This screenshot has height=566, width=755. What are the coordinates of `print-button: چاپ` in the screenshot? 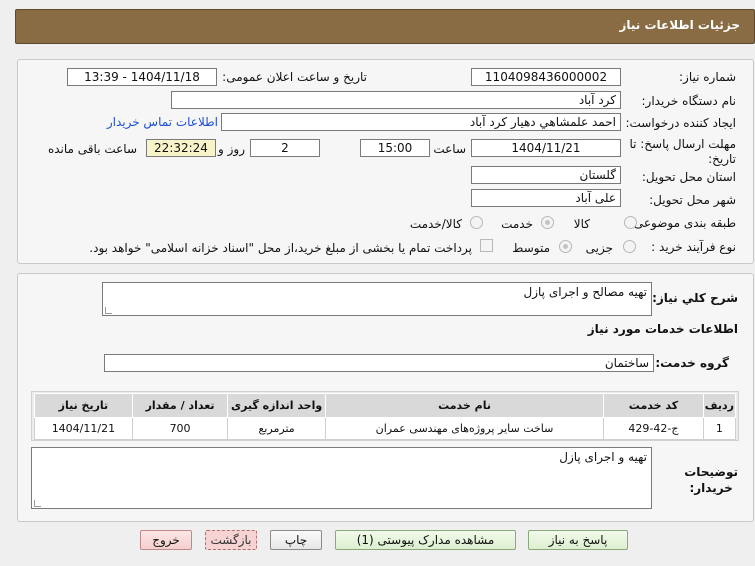 It's located at (296, 540).